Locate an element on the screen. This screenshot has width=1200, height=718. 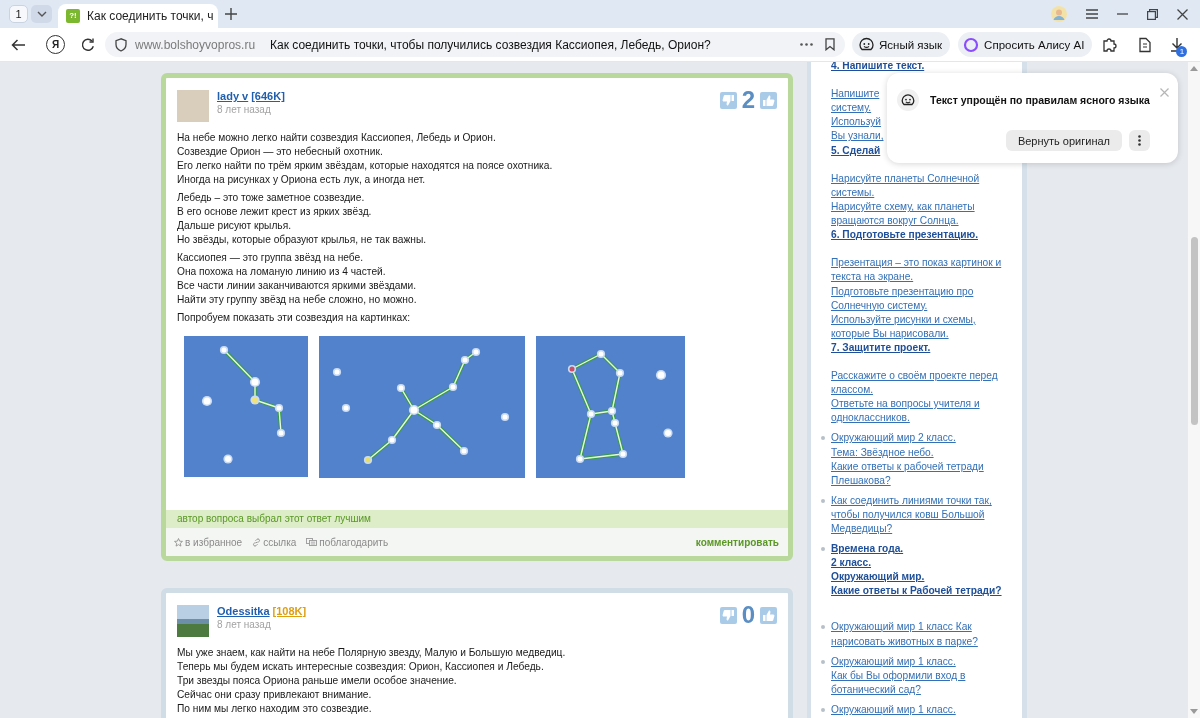
clear-language-button: Ясный язык is located at coordinates (901, 44).